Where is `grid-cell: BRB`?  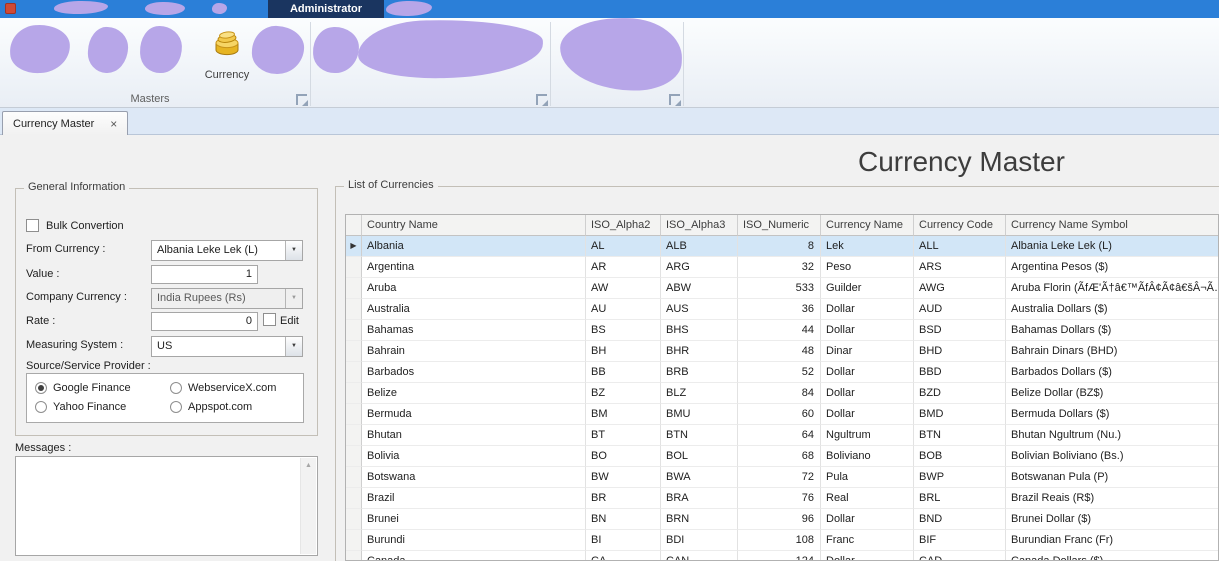 grid-cell: BRB is located at coordinates (699, 372).